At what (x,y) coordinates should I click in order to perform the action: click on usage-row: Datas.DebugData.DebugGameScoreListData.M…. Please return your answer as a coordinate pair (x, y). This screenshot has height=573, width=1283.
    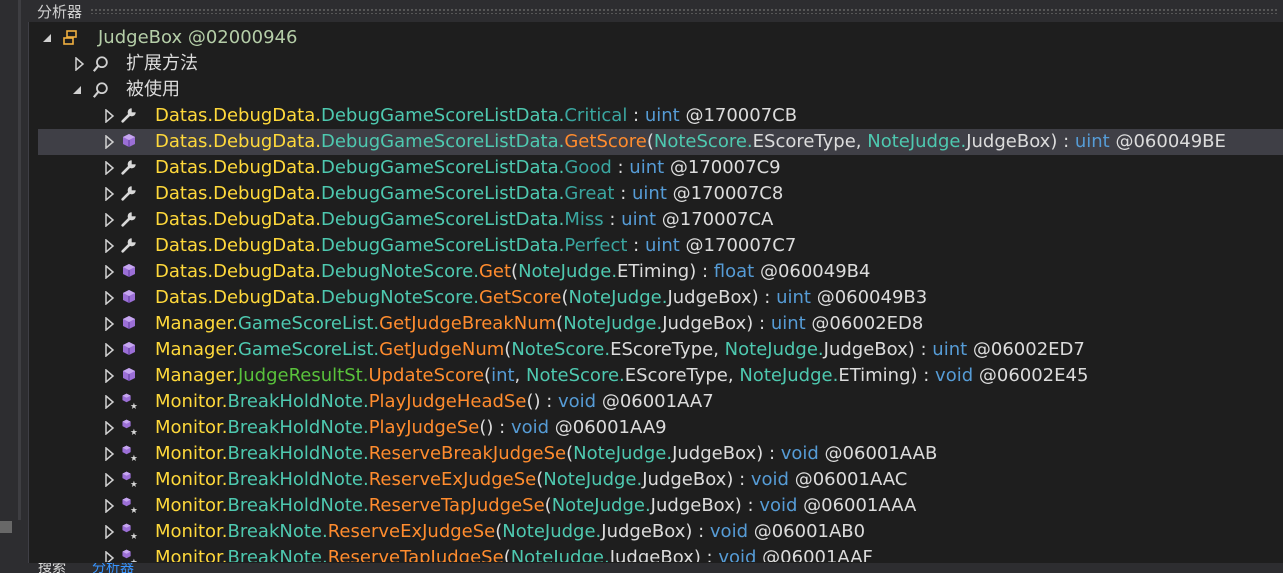
    Looking at the image, I should click on (655, 220).